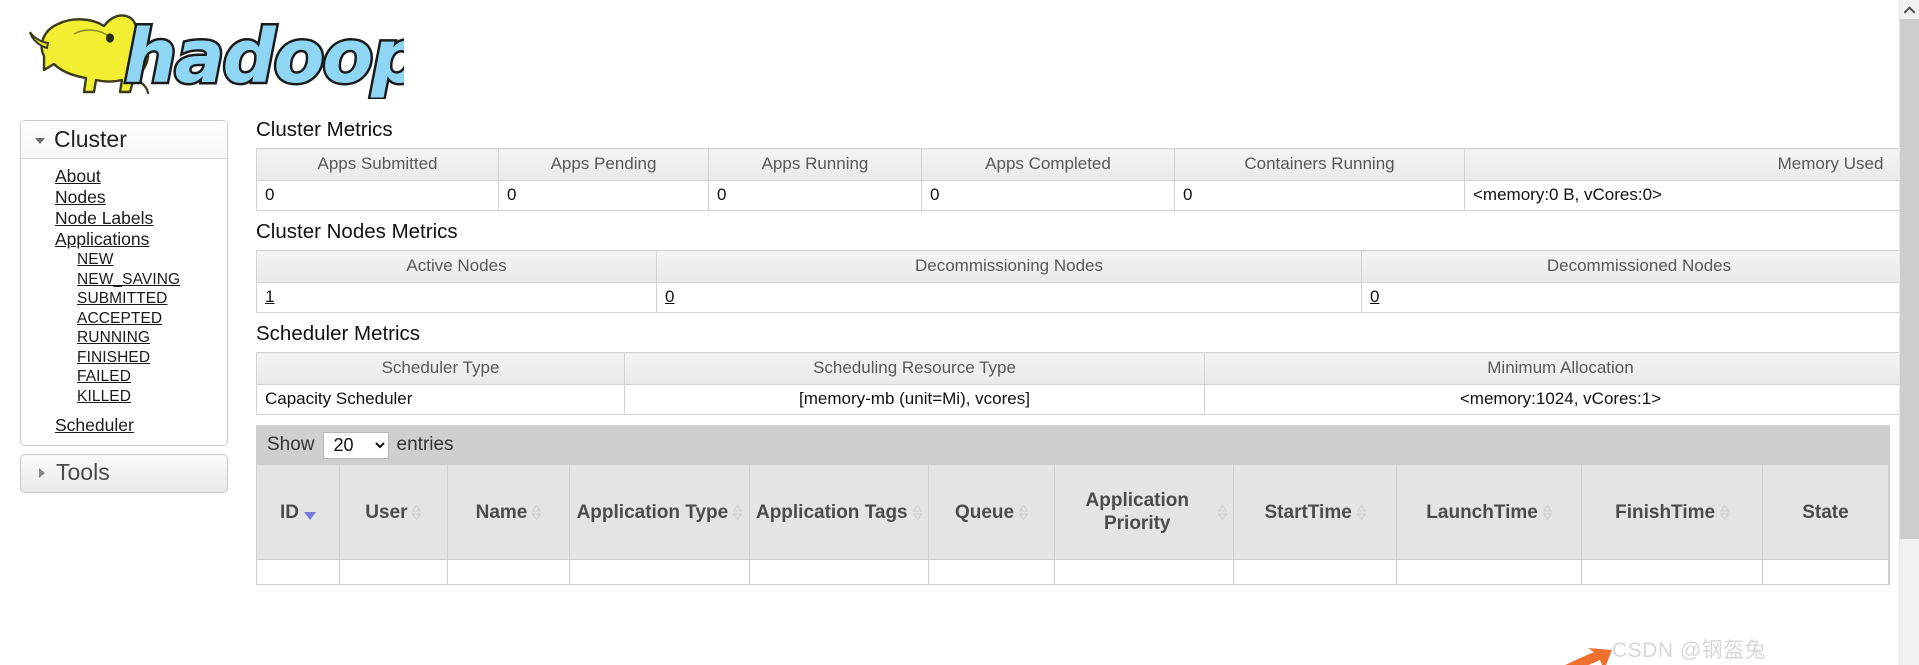  Describe the element at coordinates (1048, 164) in the screenshot. I see `col-apps-completed: Apps Completed` at that location.